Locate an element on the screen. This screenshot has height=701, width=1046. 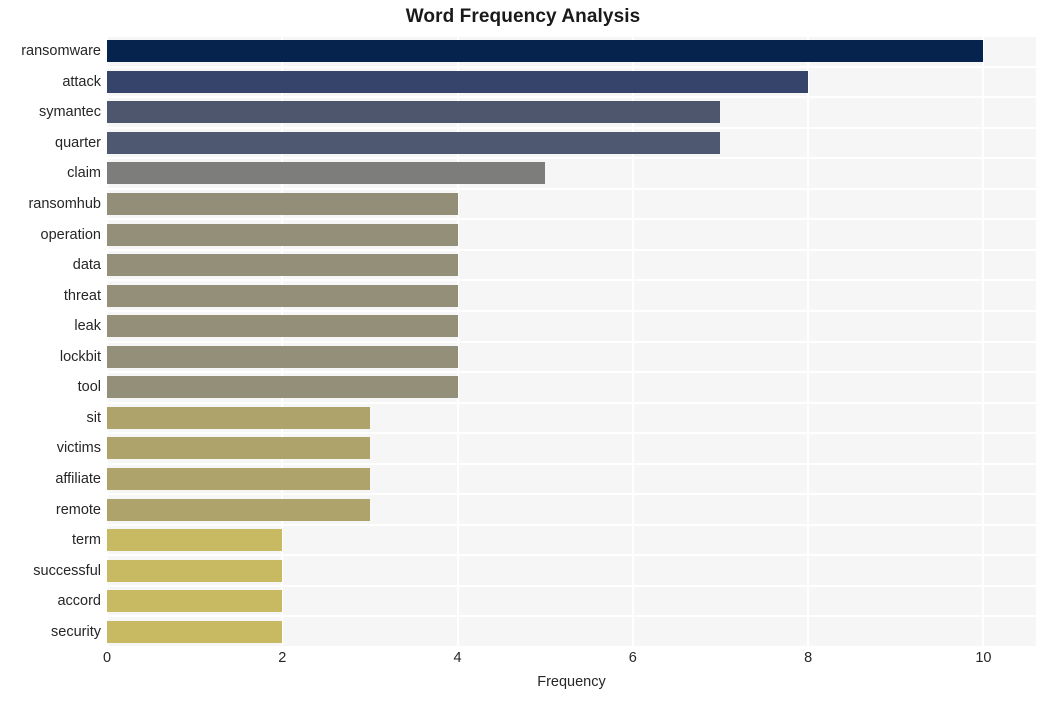
x-axis: 0 2 4 6 8 10 is located at coordinates (569, 660).